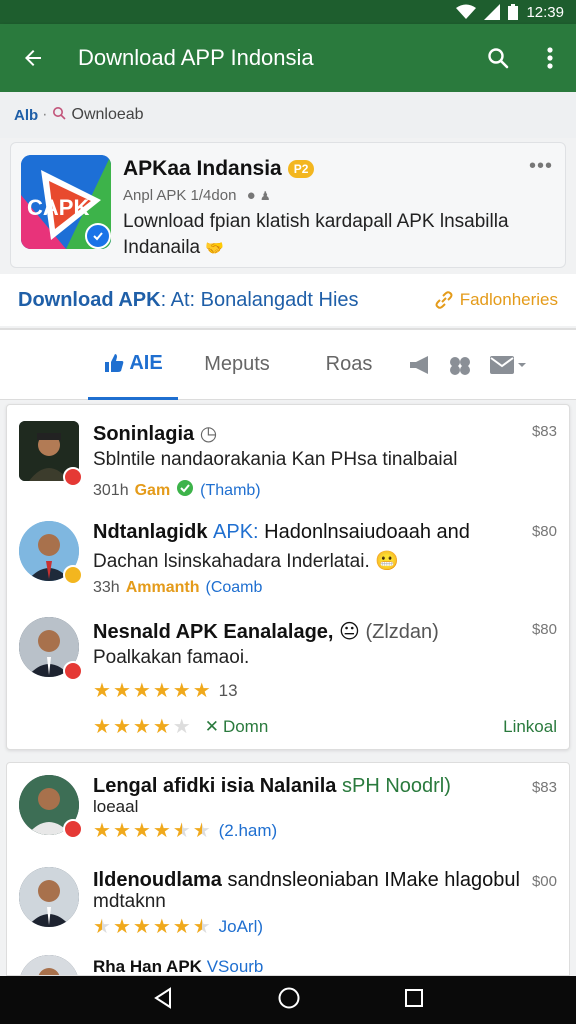 This screenshot has width=576, height=1024. What do you see at coordinates (228, 690) in the screenshot?
I see `rating-count: 13` at bounding box center [228, 690].